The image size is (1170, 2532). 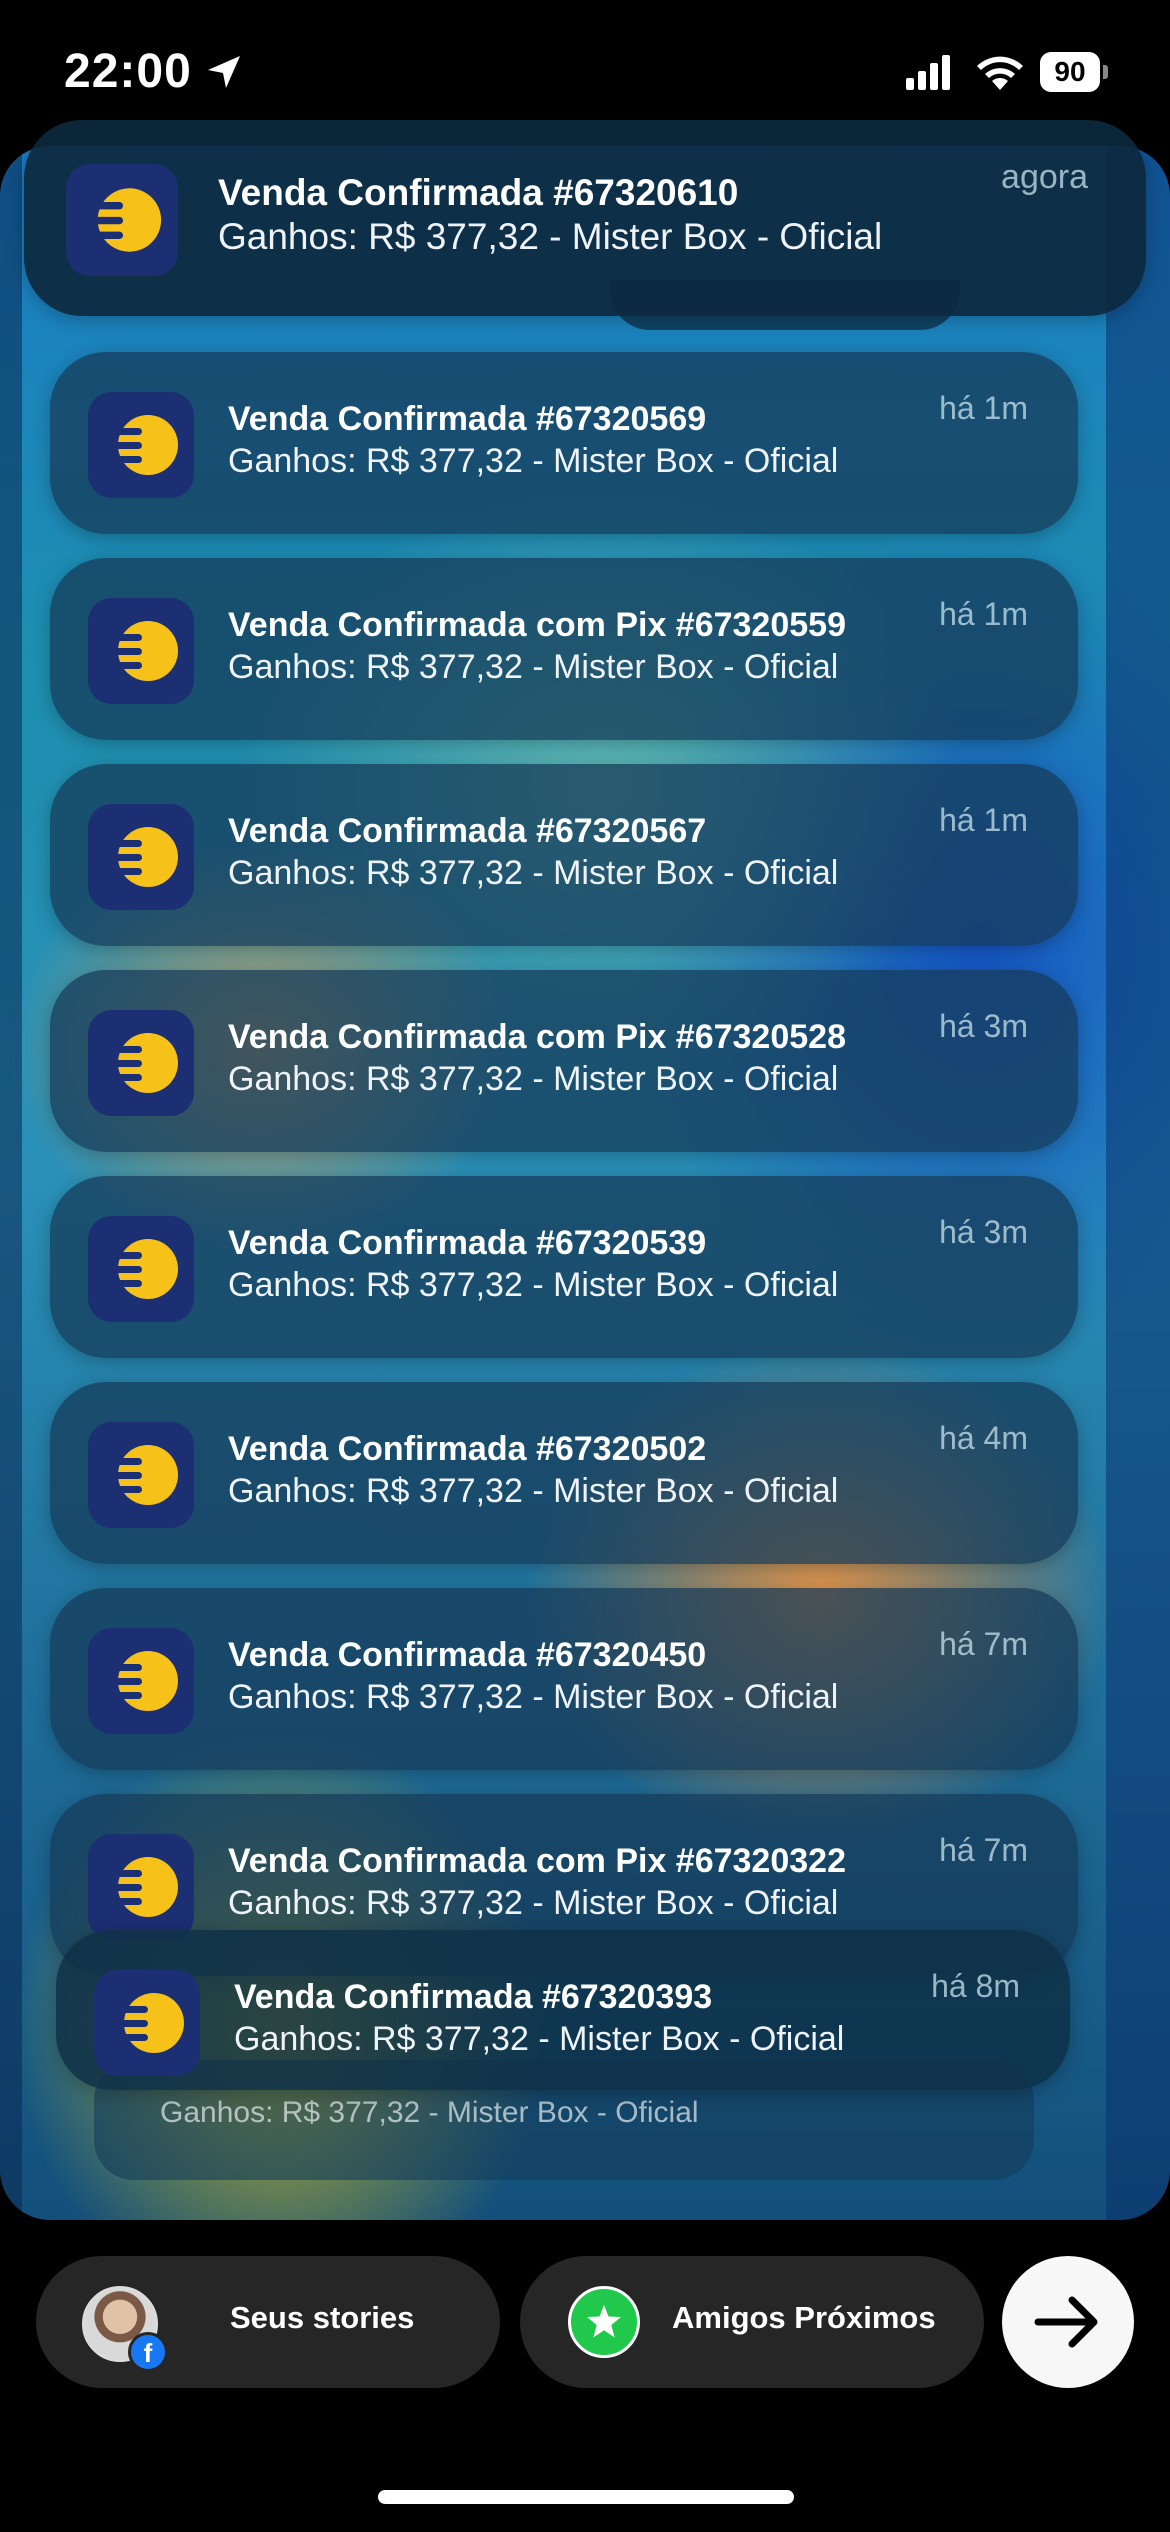 I want to click on home-indicator, so click(x=586, y=2497).